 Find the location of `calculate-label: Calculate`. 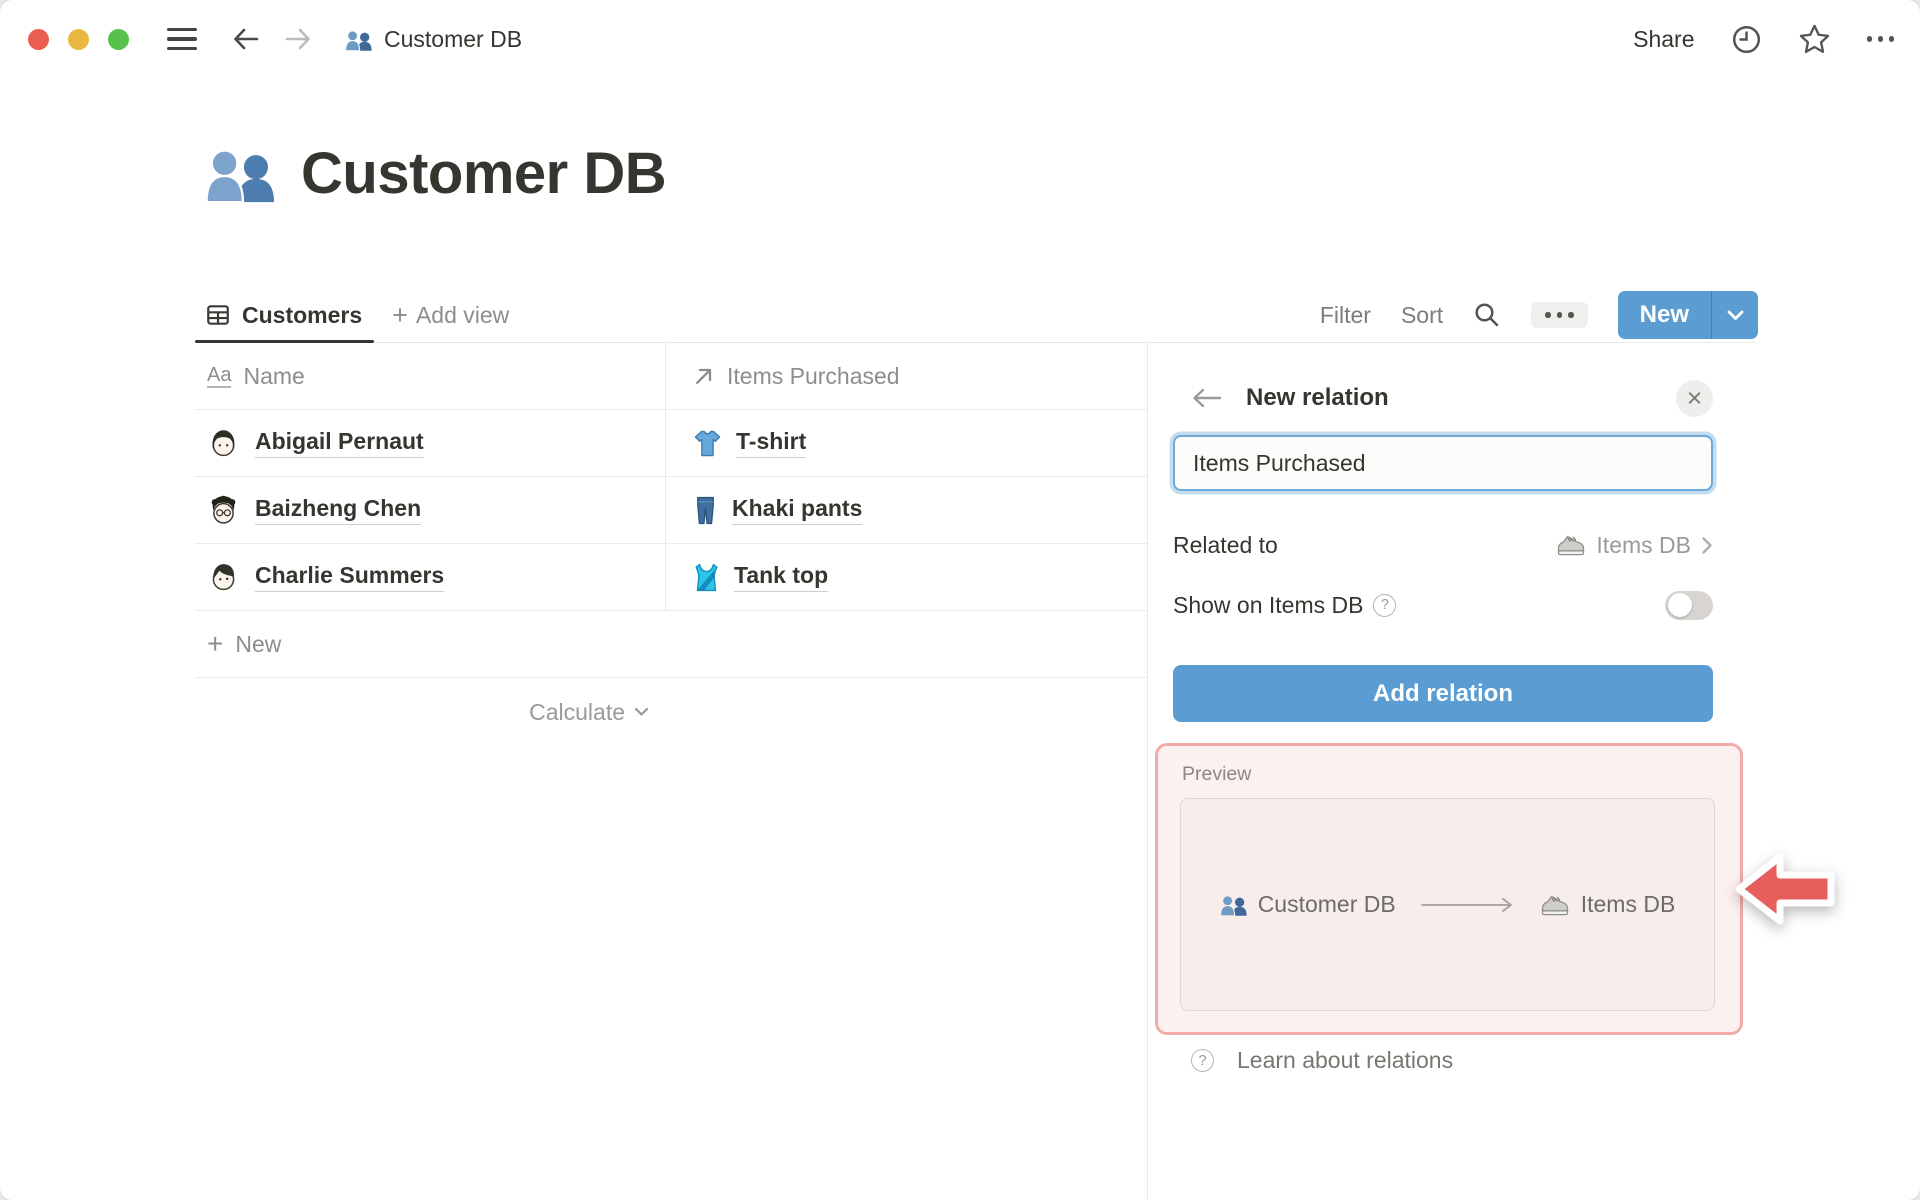

calculate-label: Calculate is located at coordinates (577, 711).